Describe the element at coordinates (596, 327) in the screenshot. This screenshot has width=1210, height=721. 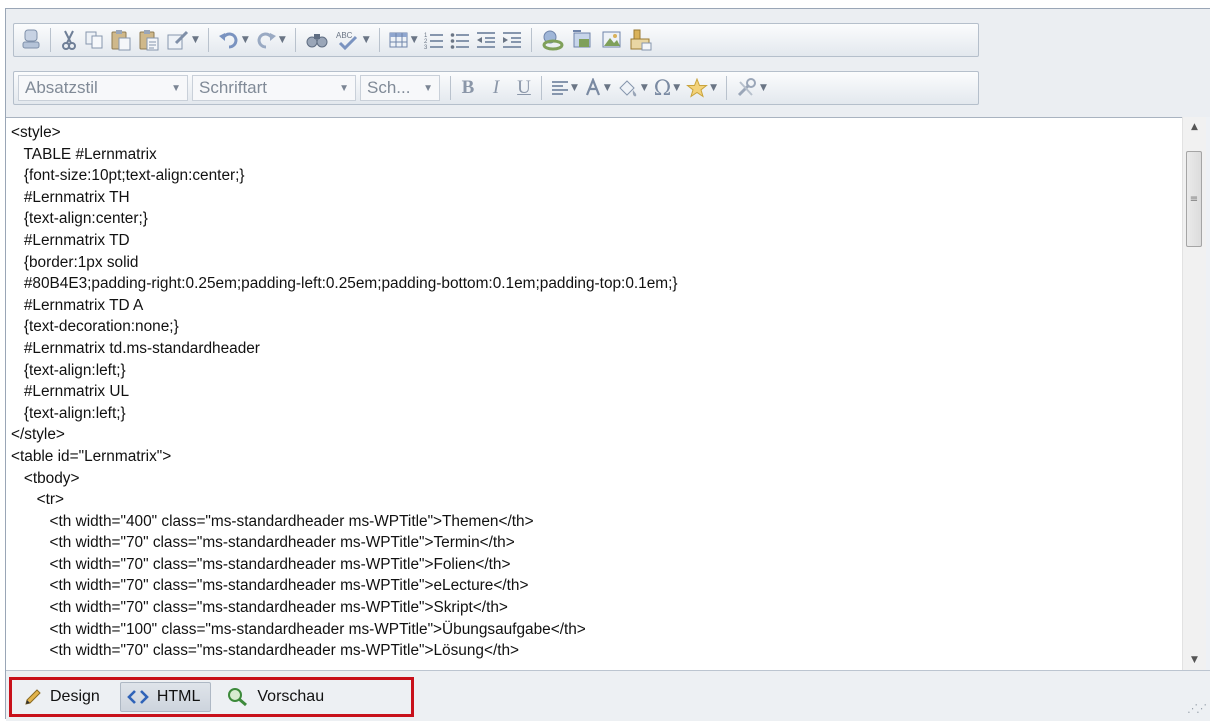
I see `code-line: {text-decoration:none;}` at that location.